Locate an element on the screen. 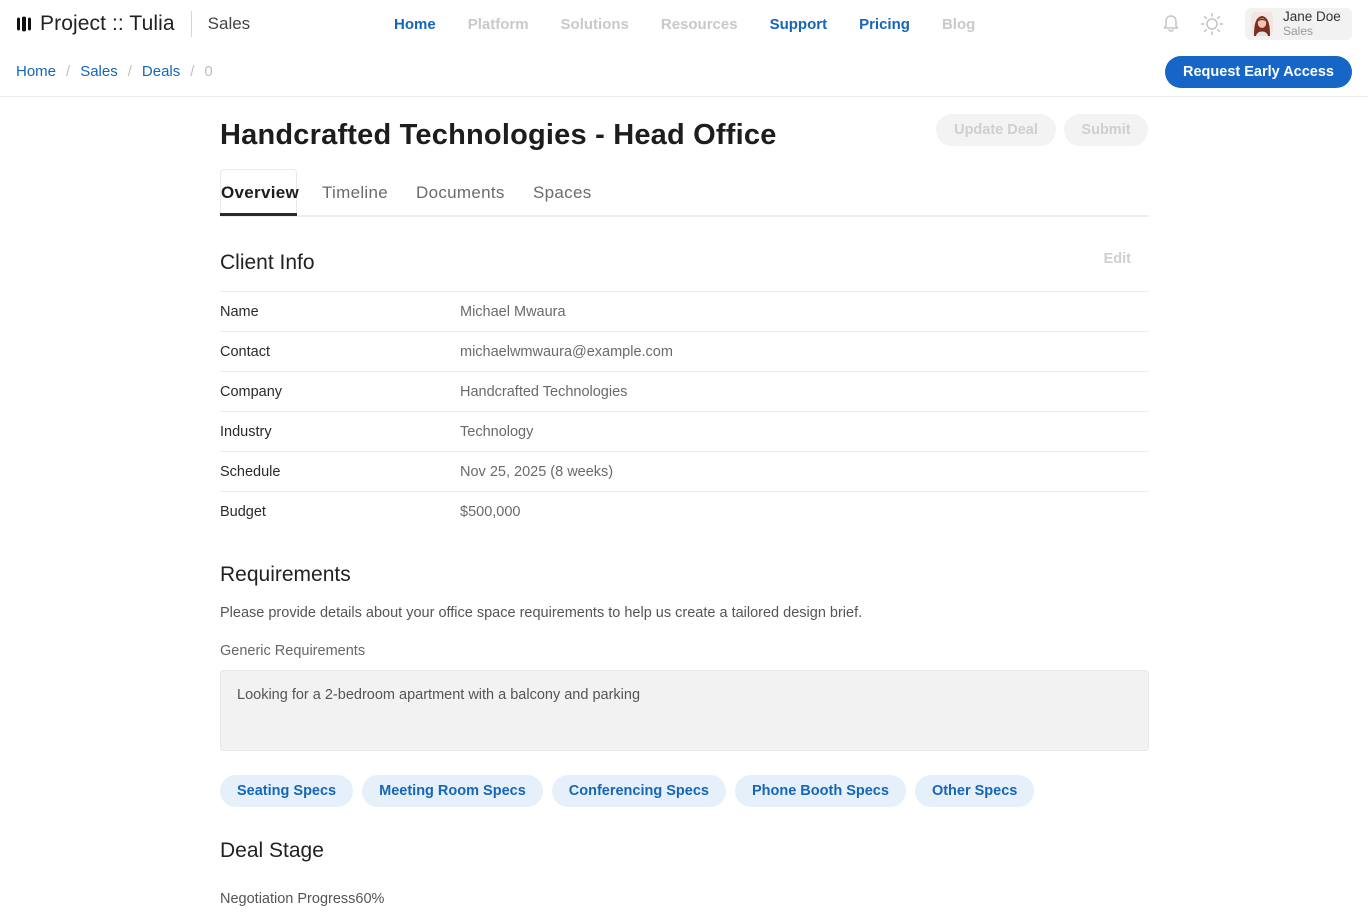 Image resolution: width=1368 pixels, height=912 pixels. row-value: Handcrafted Technologies is located at coordinates (544, 391).